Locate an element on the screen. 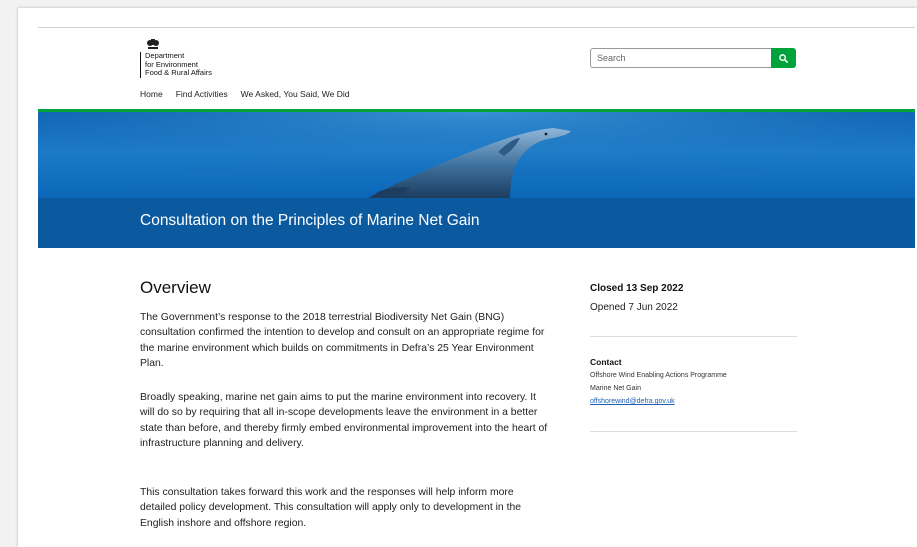  opened-date: Opened 7 Jun 2022 is located at coordinates (634, 307).